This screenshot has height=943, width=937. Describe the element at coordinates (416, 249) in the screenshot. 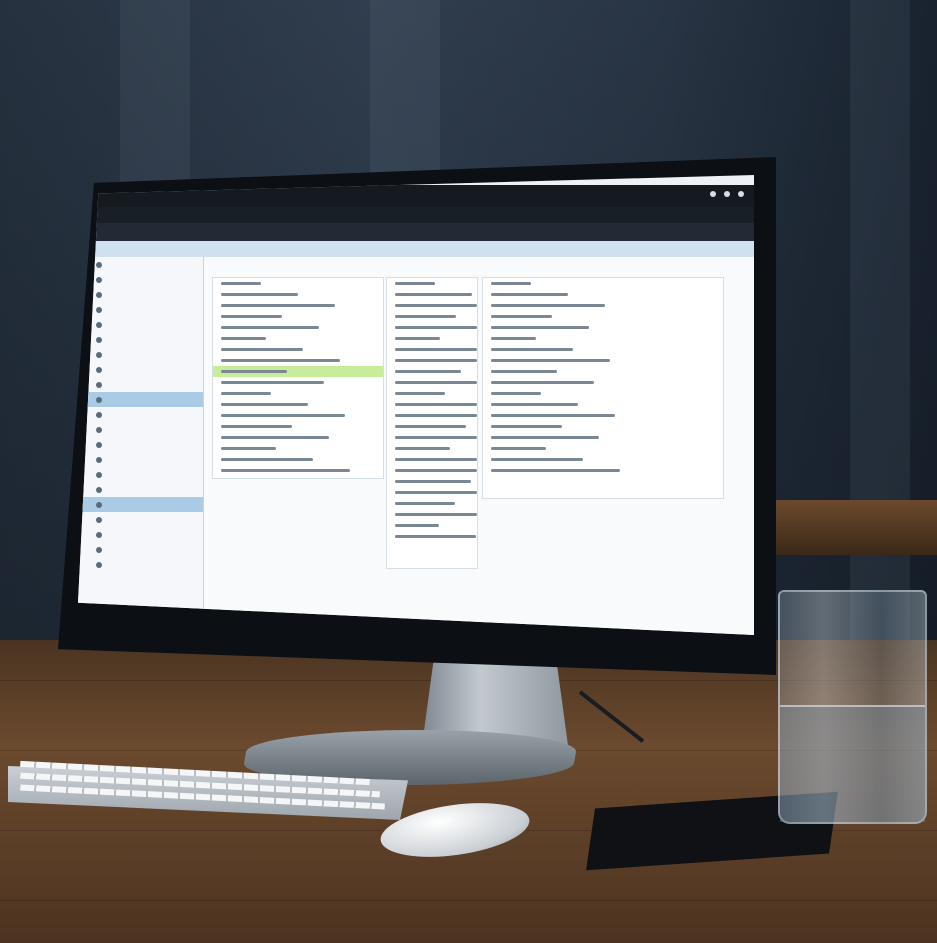

I see `tab-bar` at that location.